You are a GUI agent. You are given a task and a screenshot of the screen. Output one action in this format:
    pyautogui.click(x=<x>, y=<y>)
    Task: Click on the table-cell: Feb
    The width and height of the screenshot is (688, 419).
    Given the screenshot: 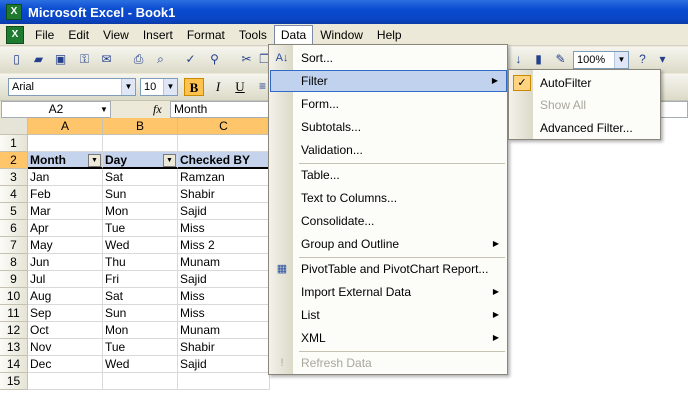 What is the action you would take?
    pyautogui.click(x=65, y=194)
    